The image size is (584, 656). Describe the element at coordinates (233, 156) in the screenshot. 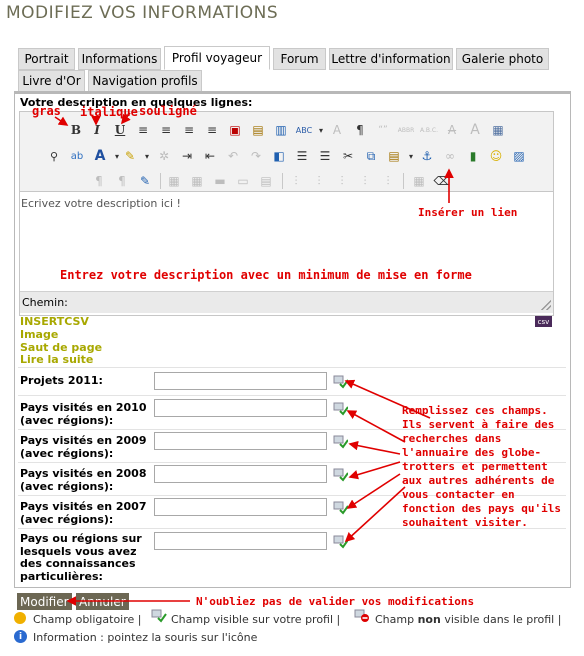

I see `undo-icon: ↶` at that location.